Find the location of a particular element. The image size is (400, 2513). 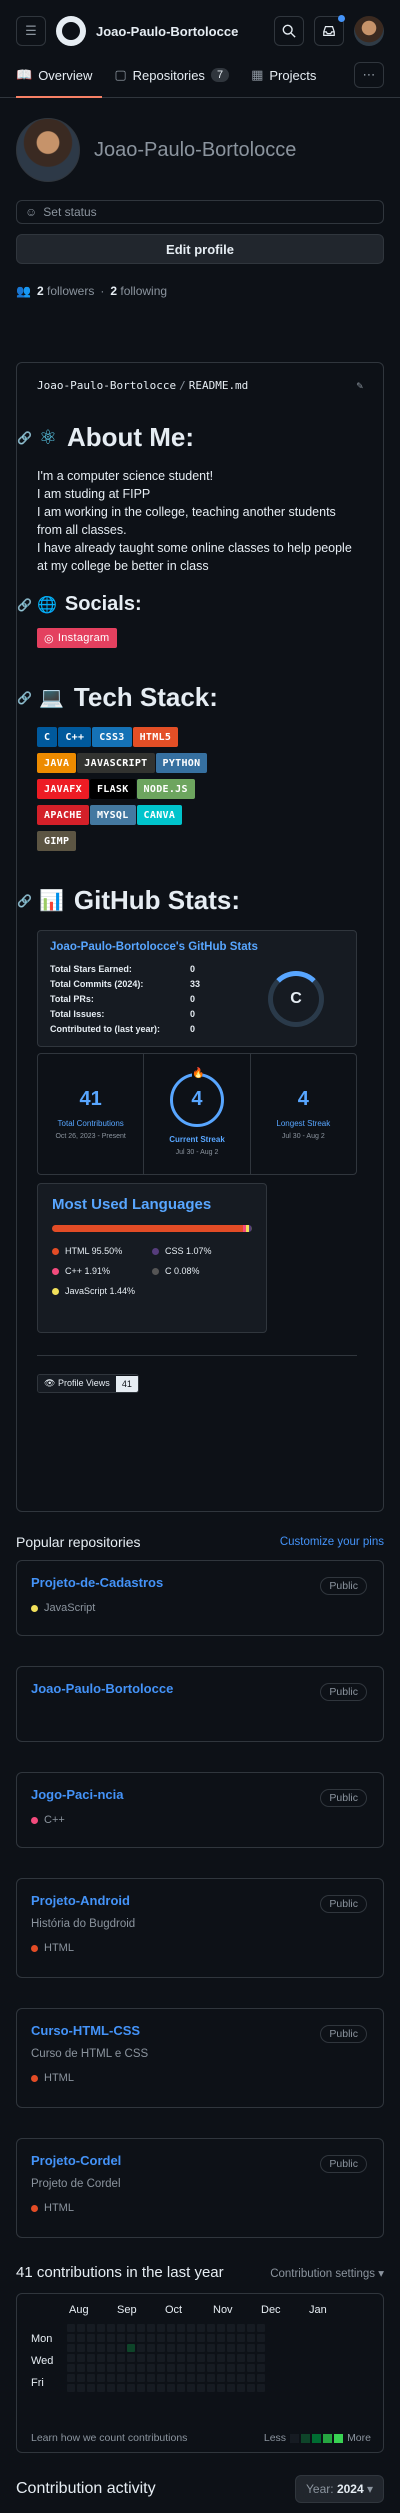

readme-owner: Joao-Paulo-Bortolocce is located at coordinates (106, 385).